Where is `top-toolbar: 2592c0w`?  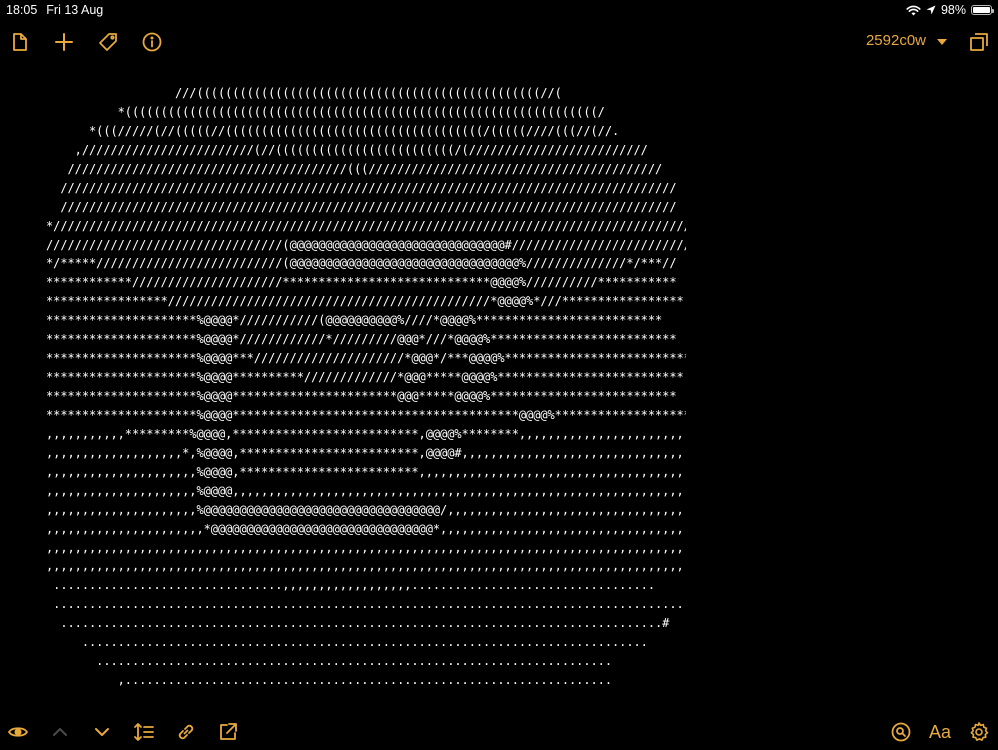 top-toolbar: 2592c0w is located at coordinates (499, 42).